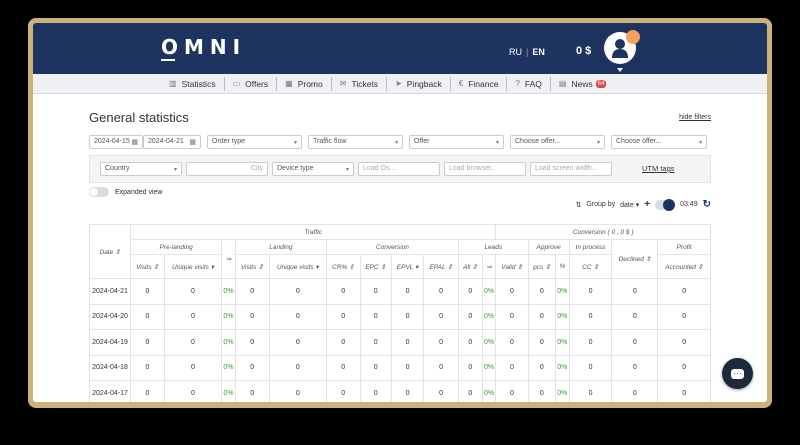 The image size is (800, 445). Describe the element at coordinates (441, 266) in the screenshot. I see `col-epal: EPAL ⇕` at that location.